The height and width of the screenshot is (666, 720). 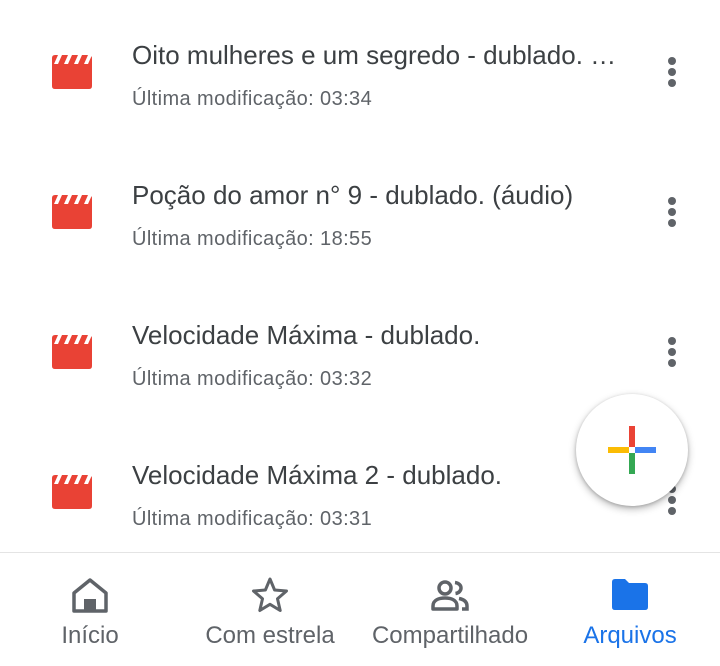 What do you see at coordinates (306, 335) in the screenshot?
I see `file-name: Velocidade Máxima - dublado.` at bounding box center [306, 335].